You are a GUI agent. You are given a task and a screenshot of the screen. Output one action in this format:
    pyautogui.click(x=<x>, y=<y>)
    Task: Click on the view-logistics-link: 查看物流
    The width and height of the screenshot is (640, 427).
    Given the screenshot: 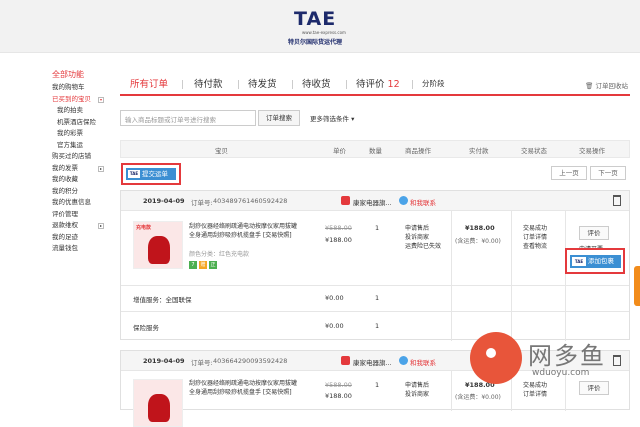 What is the action you would take?
    pyautogui.click(x=535, y=246)
    